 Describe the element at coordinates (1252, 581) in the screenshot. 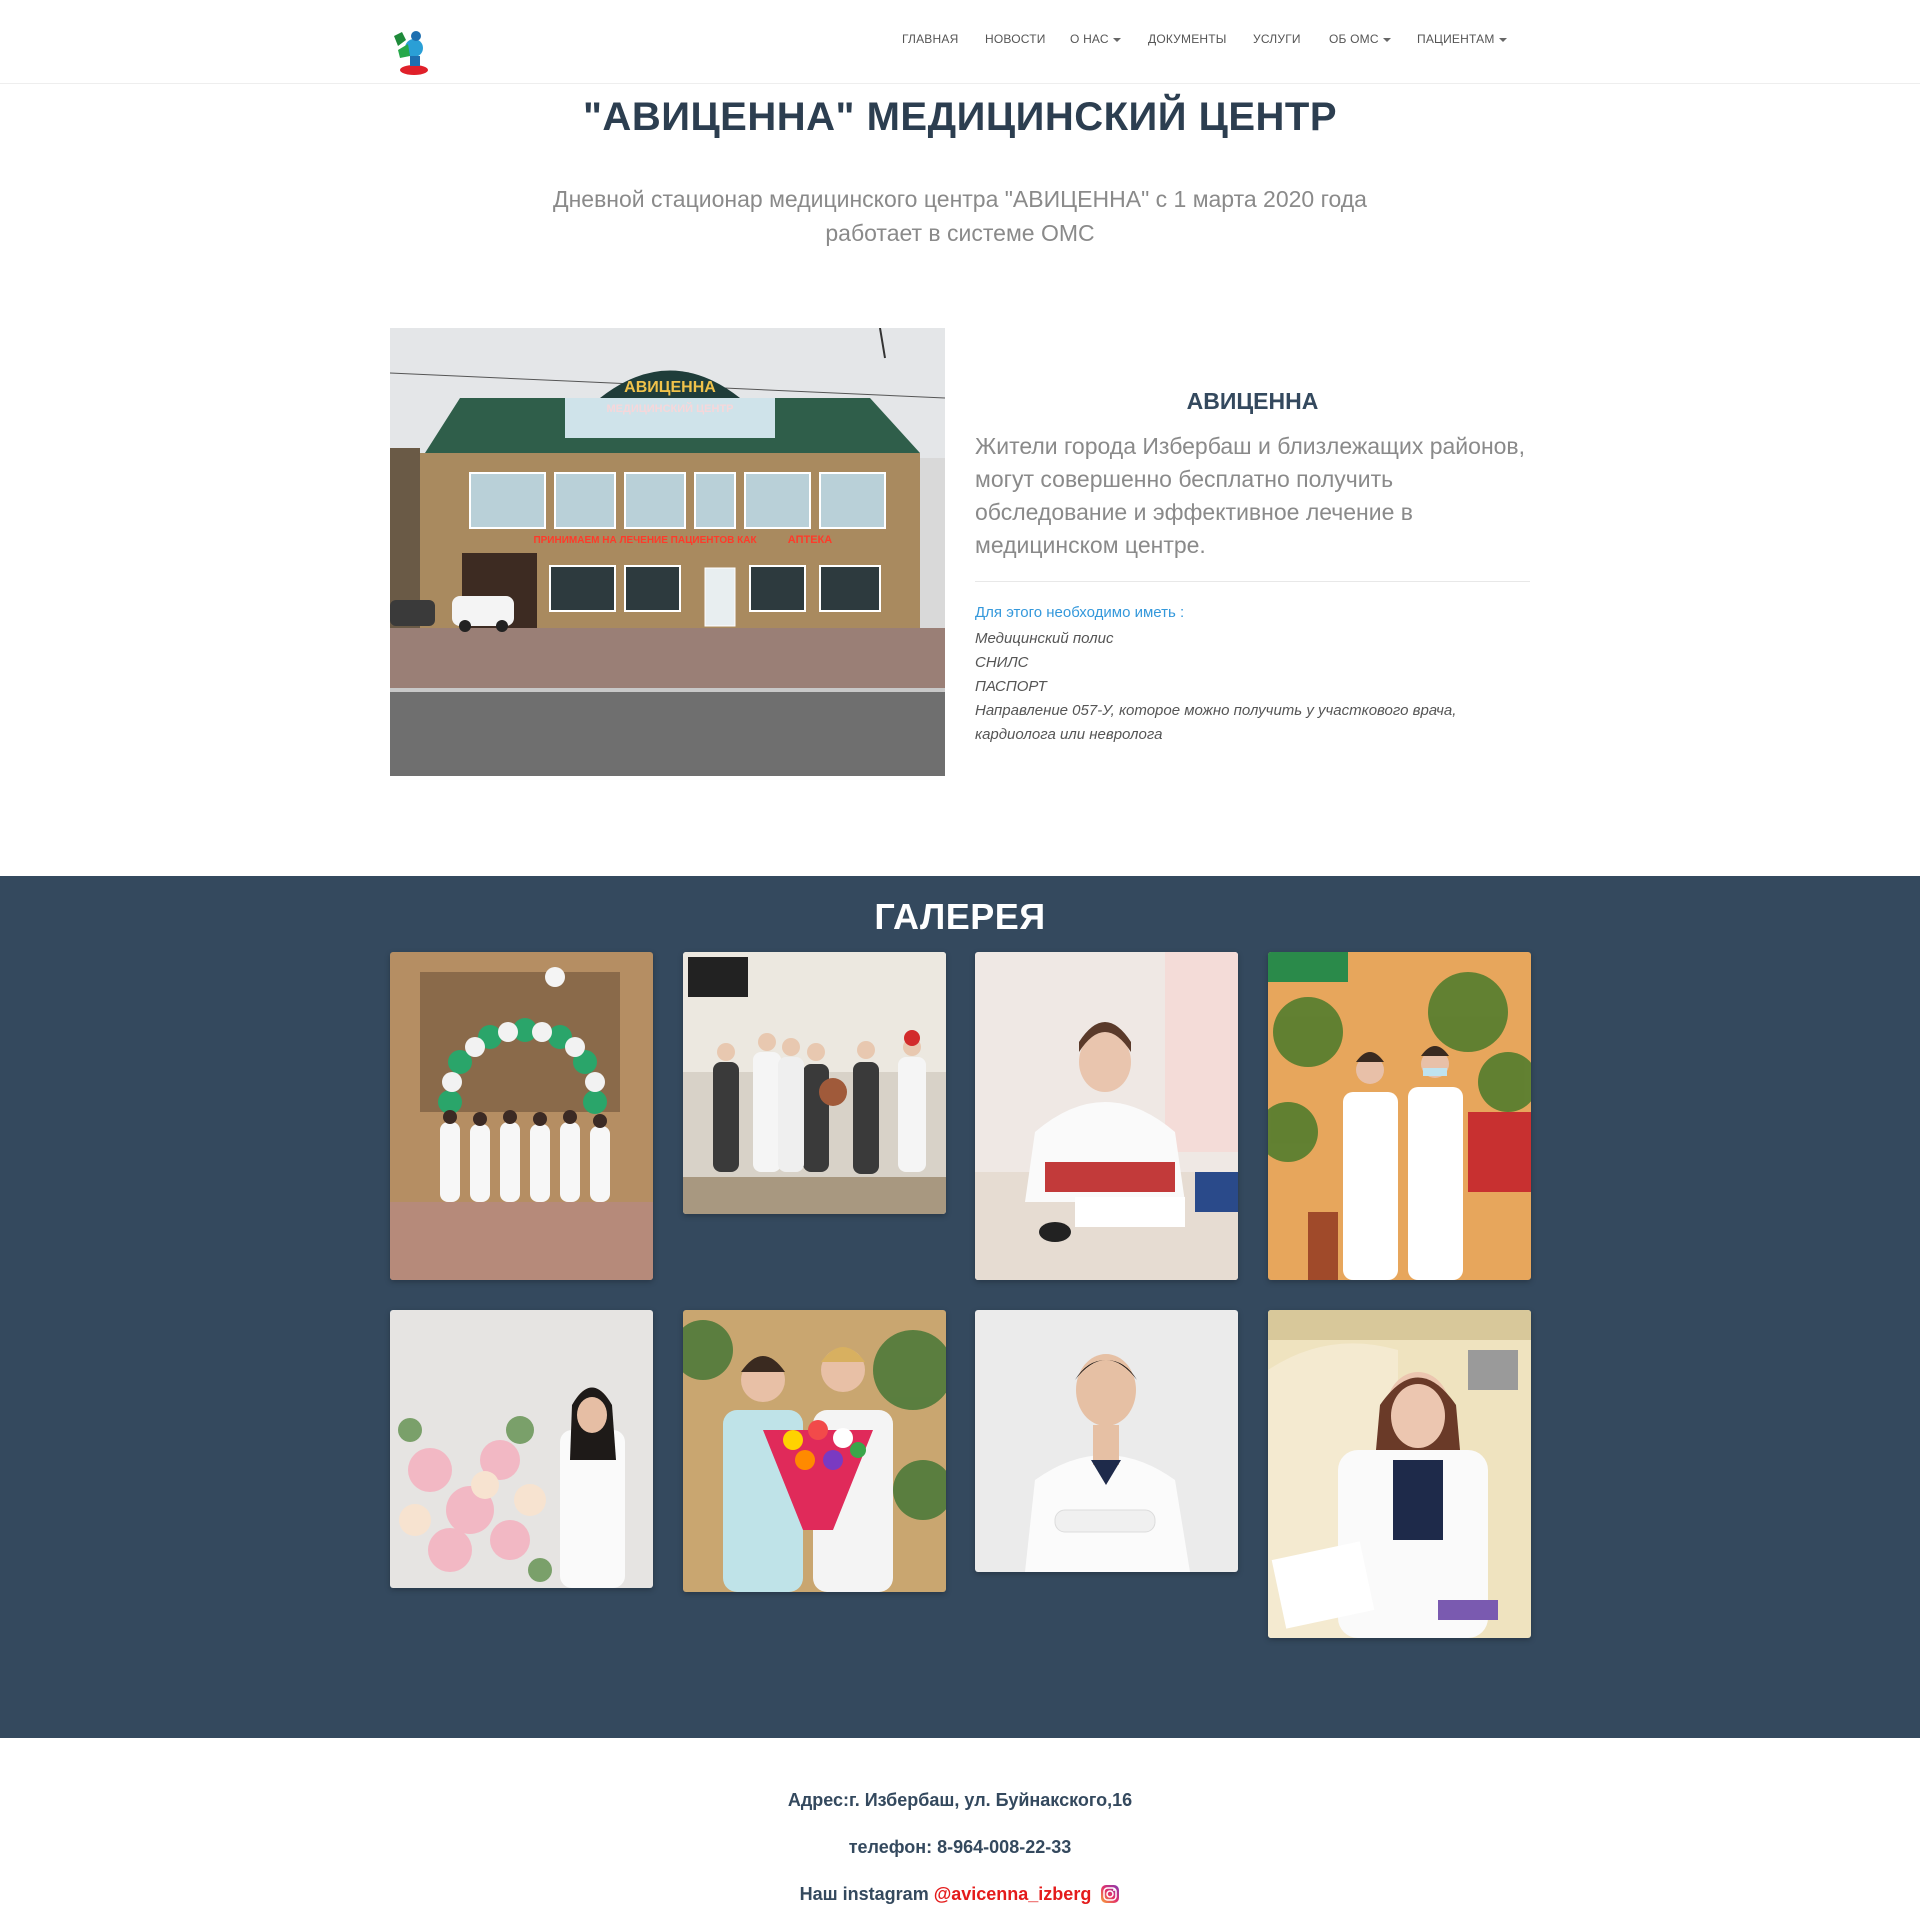

I see `divider` at that location.